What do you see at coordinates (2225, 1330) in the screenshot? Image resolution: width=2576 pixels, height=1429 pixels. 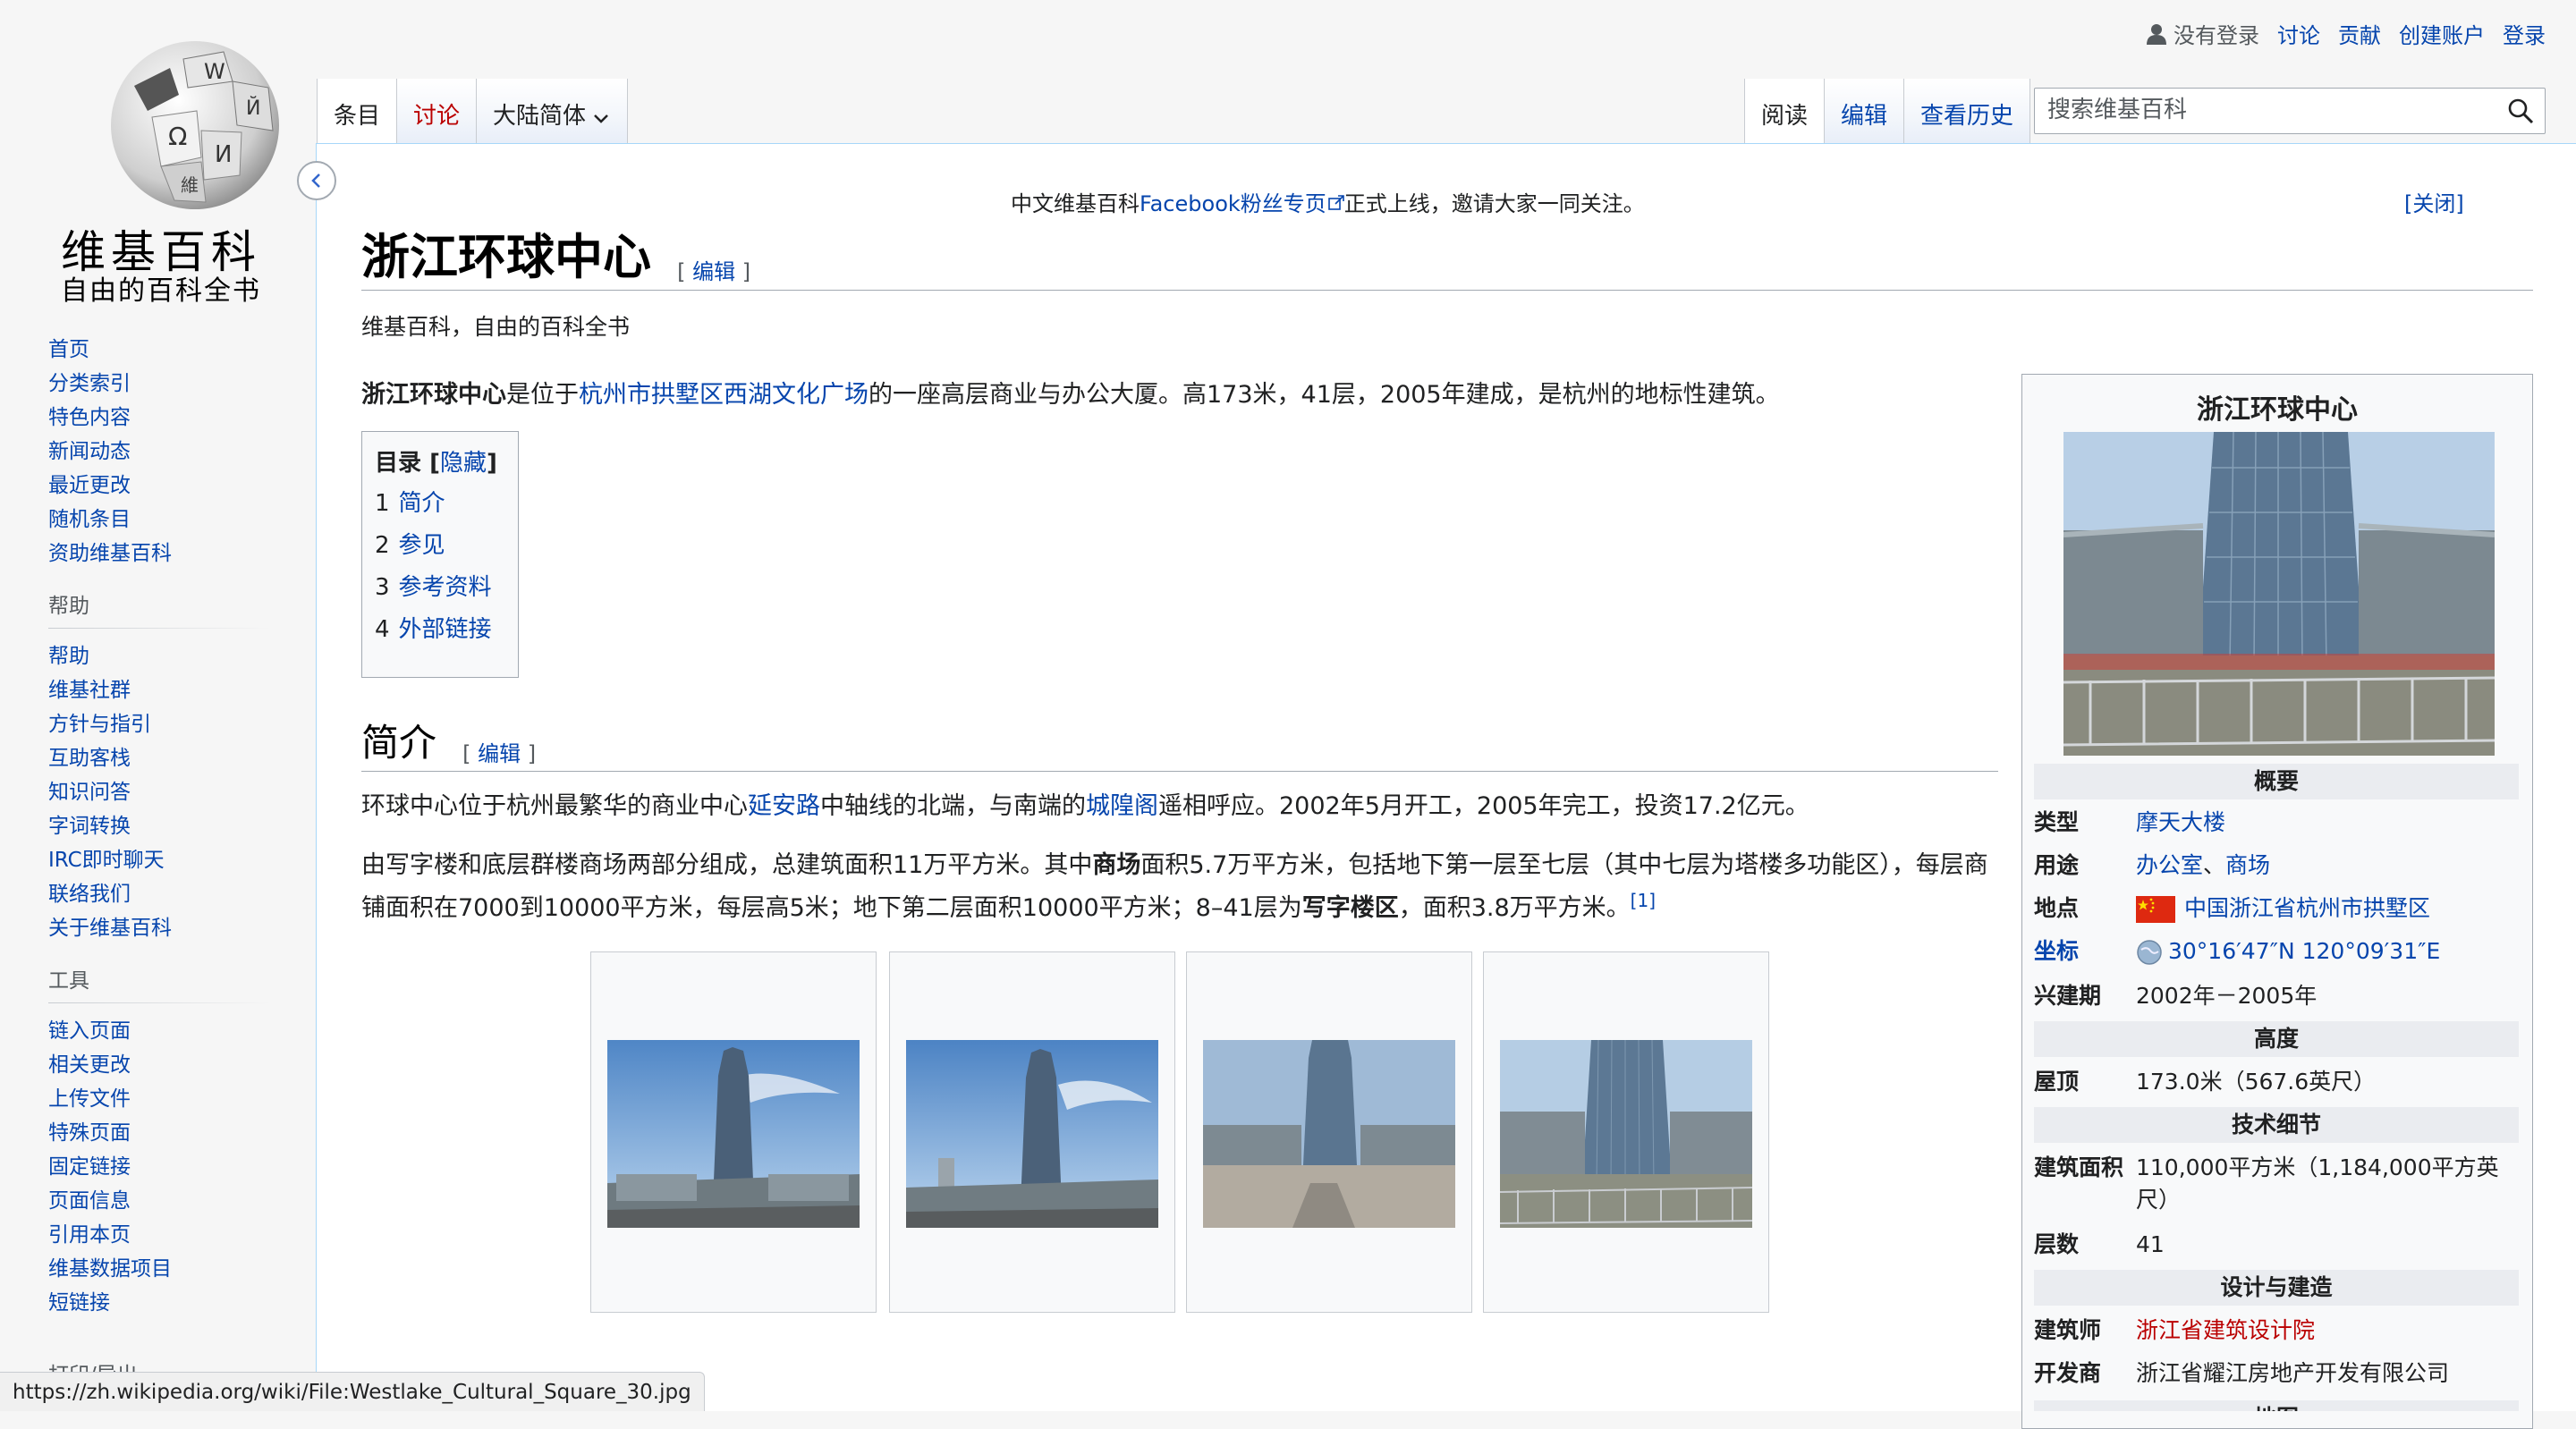 I see `architect-link: 浙江省建筑设计院` at bounding box center [2225, 1330].